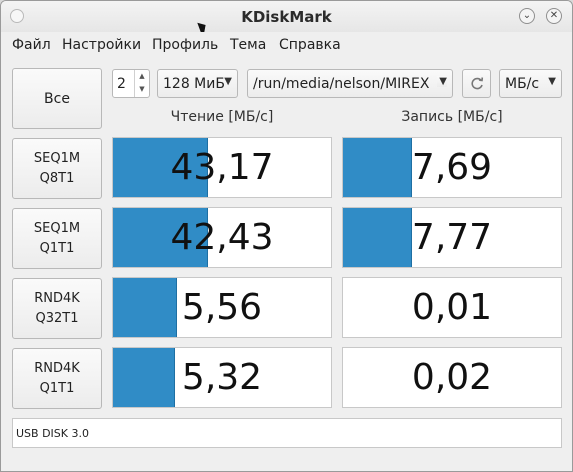 The width and height of the screenshot is (573, 472). Describe the element at coordinates (141, 83) in the screenshot. I see `spin-arrows-icon: ▲ ▼` at that location.